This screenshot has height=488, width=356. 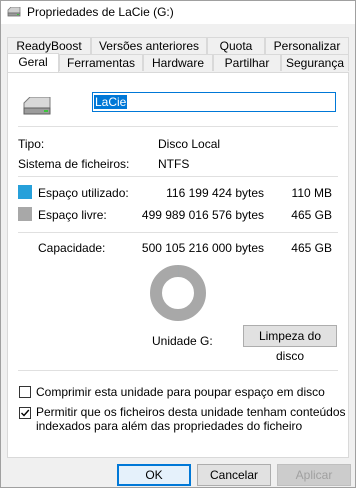 What do you see at coordinates (236, 45) in the screenshot?
I see `tab-quota: Quota` at bounding box center [236, 45].